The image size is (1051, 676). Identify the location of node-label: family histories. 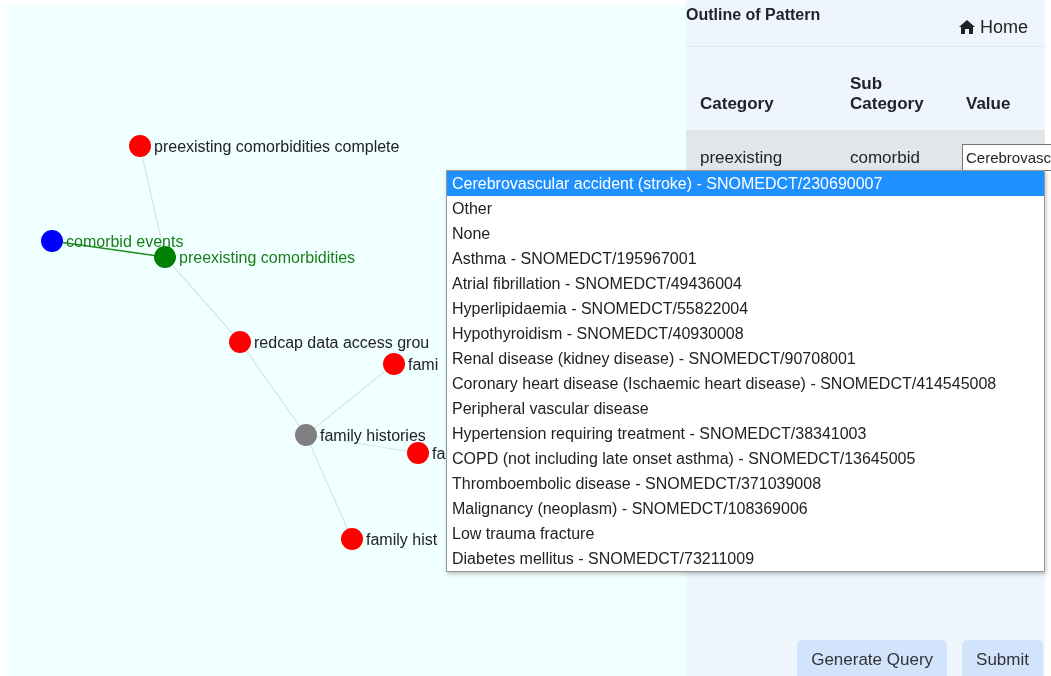
(373, 435).